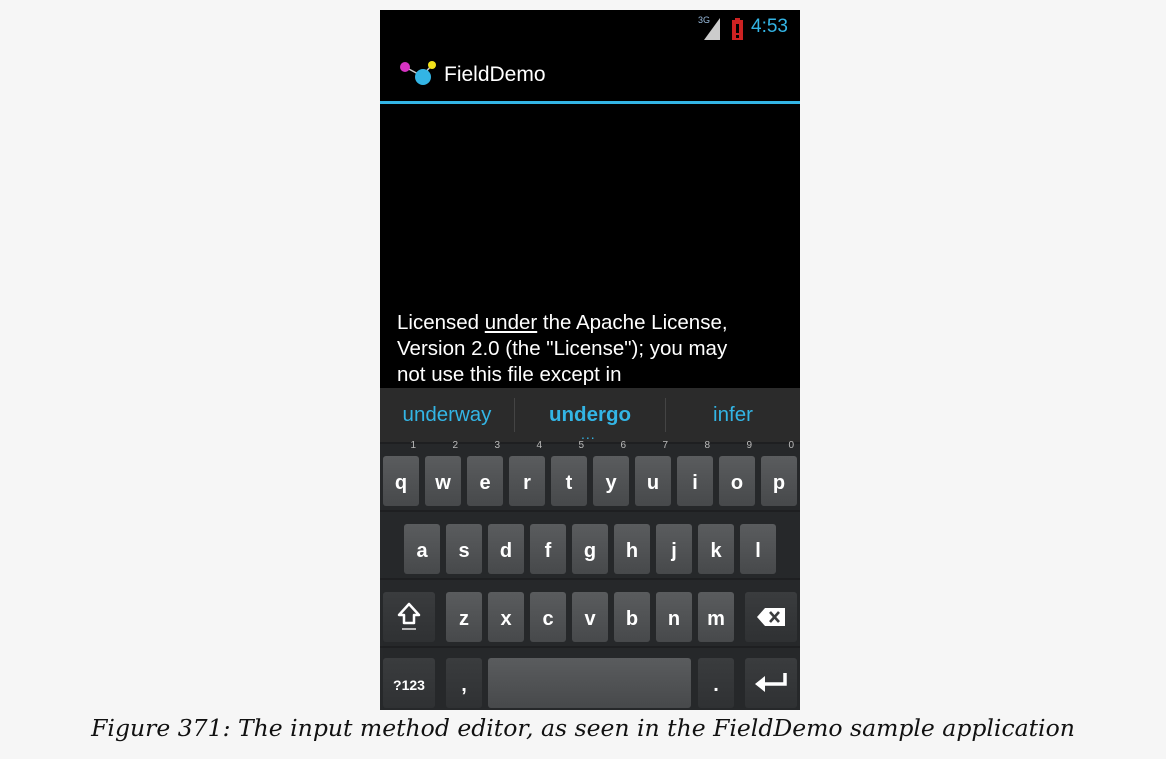 The image size is (1166, 759). I want to click on symbols-key: ?123, so click(409, 683).